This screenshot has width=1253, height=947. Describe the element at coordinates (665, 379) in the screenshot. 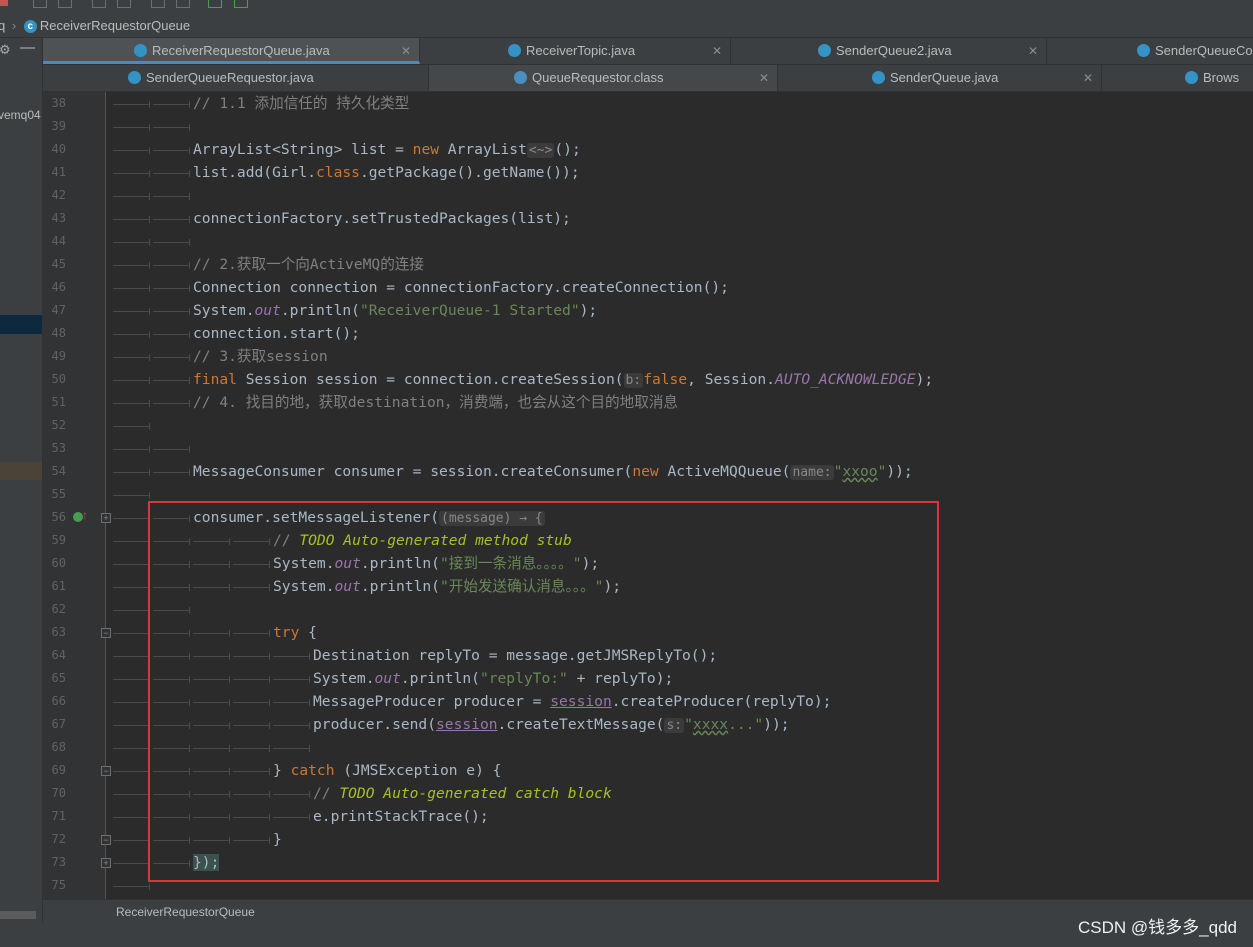

I see `keyword: false` at that location.